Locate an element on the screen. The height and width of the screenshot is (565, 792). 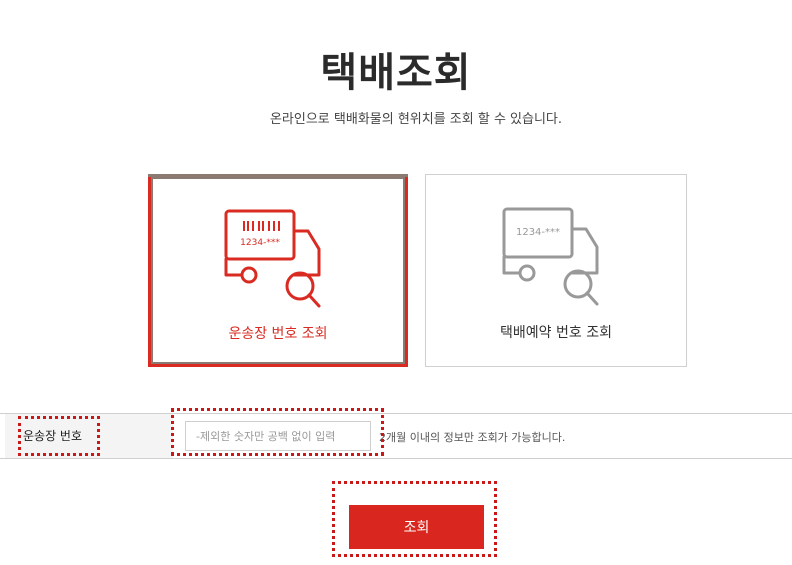
search-button: 조회 is located at coordinates (416, 527).